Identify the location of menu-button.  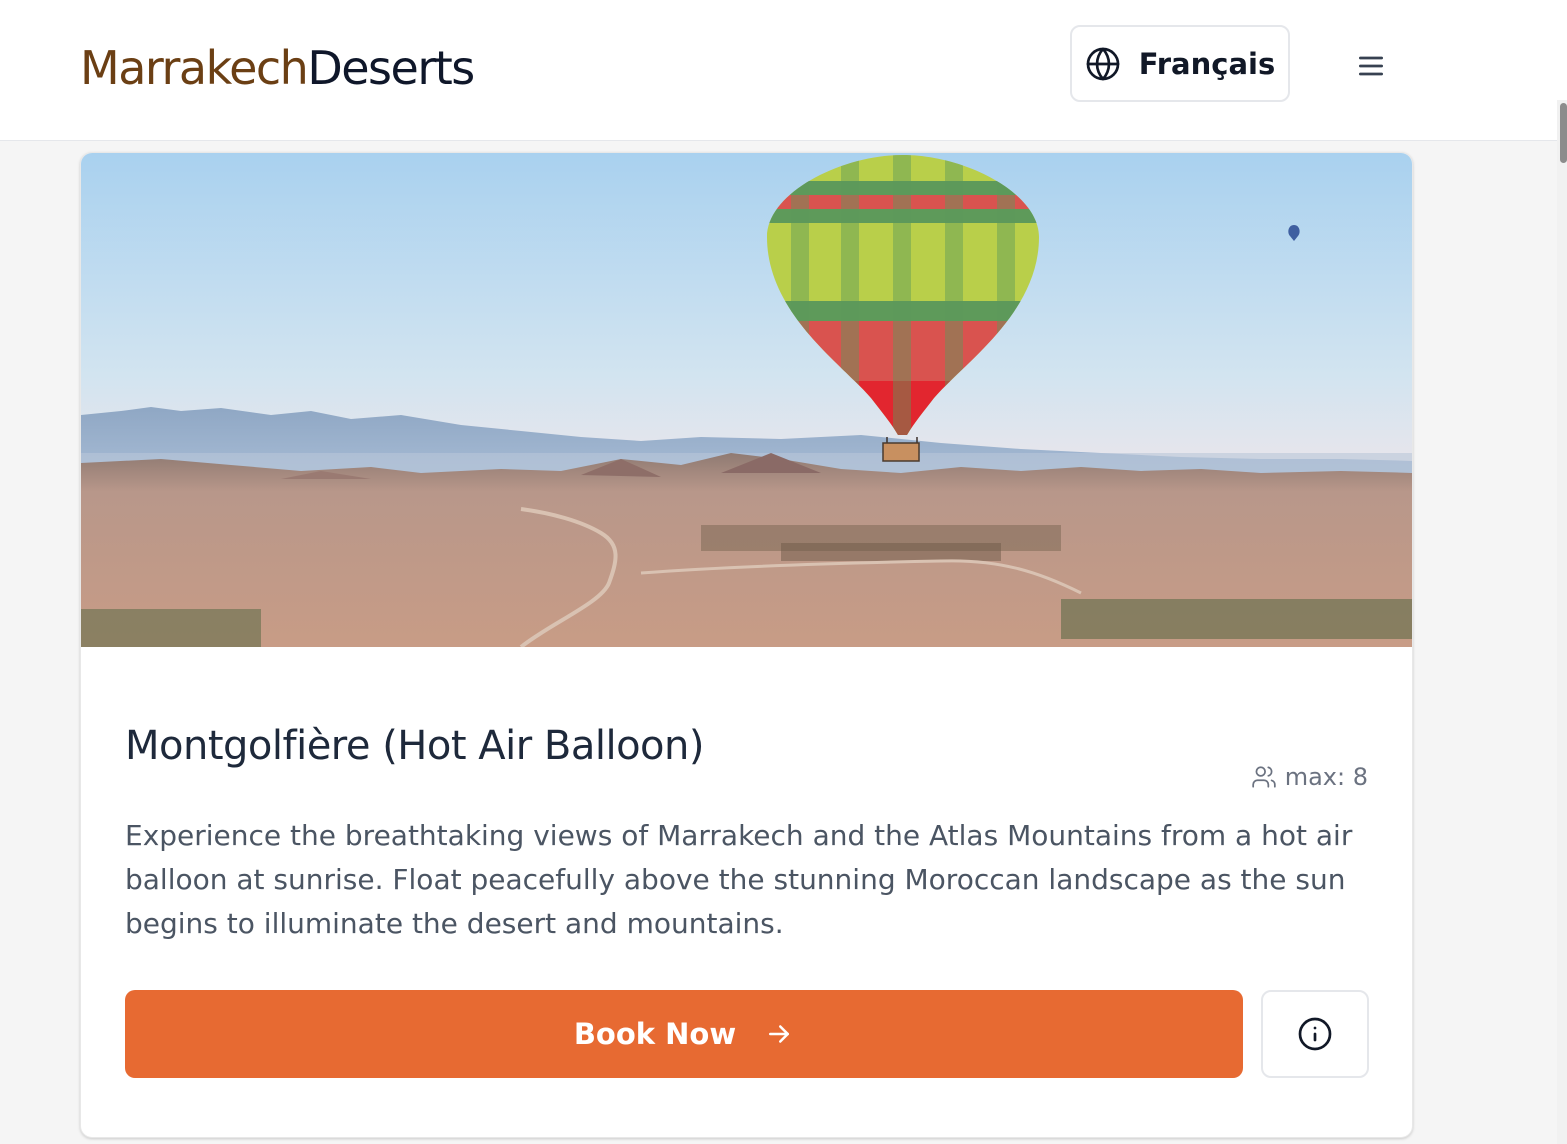
(1371, 66).